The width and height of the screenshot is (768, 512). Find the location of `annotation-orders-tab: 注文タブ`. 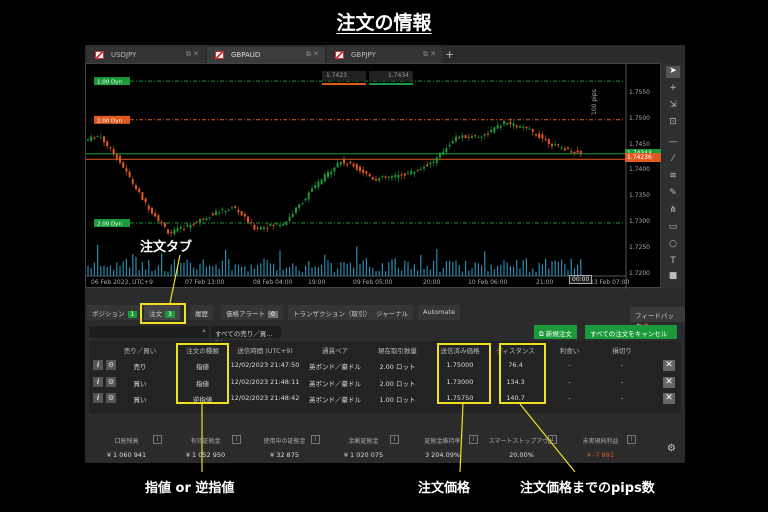

annotation-orders-tab: 注文タブ is located at coordinates (166, 247).